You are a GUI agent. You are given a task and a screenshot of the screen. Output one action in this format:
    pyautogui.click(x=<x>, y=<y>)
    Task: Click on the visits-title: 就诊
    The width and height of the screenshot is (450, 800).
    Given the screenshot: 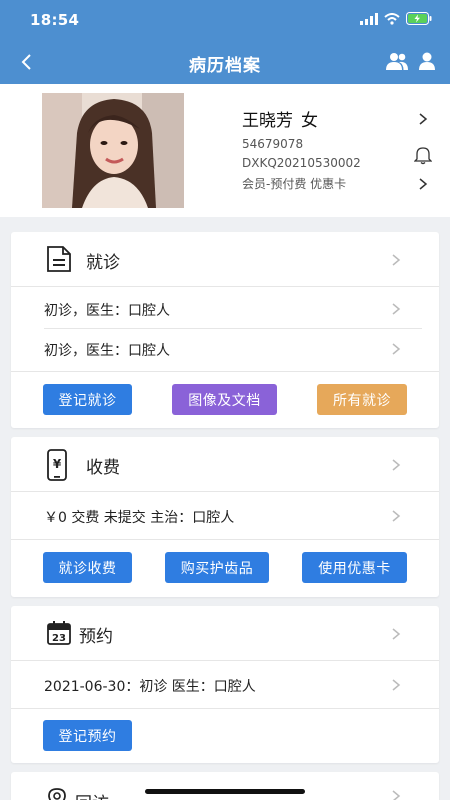 What is the action you would take?
    pyautogui.click(x=103, y=263)
    